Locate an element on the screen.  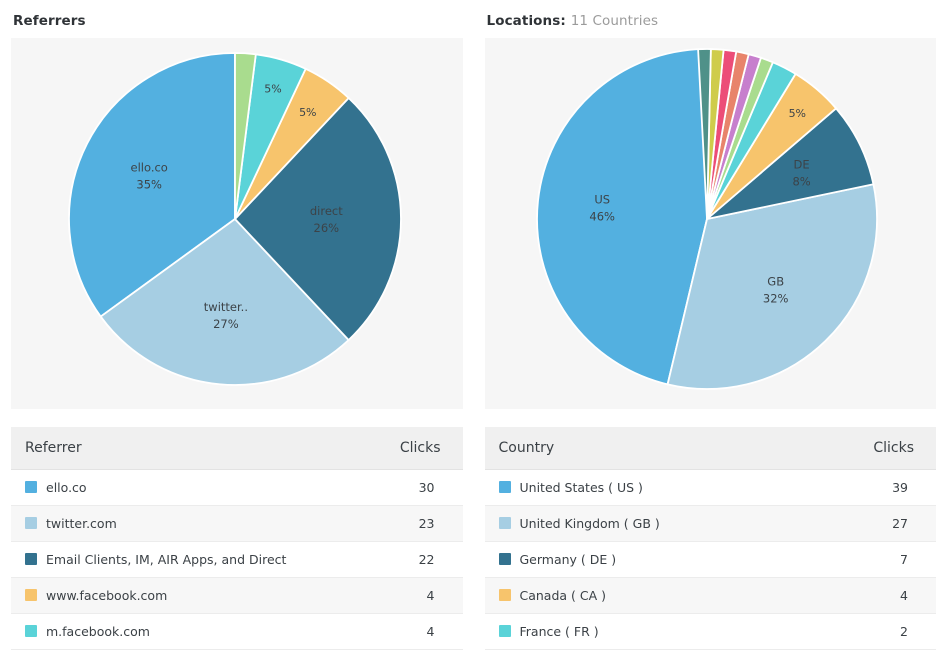
referrers-col-clicks: Clicks is located at coordinates (415, 448).